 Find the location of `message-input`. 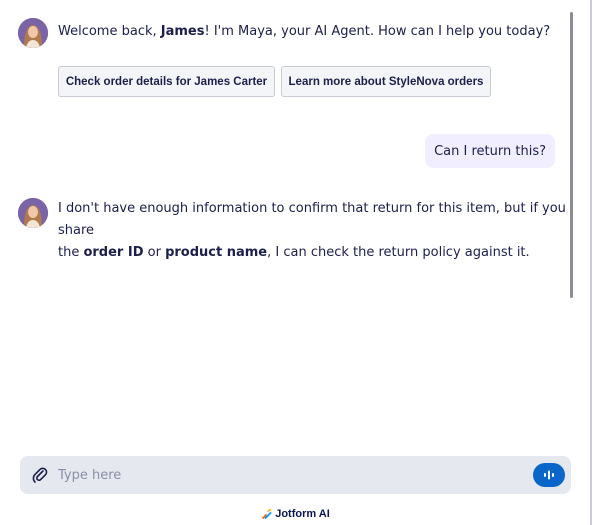

message-input is located at coordinates (288, 475).